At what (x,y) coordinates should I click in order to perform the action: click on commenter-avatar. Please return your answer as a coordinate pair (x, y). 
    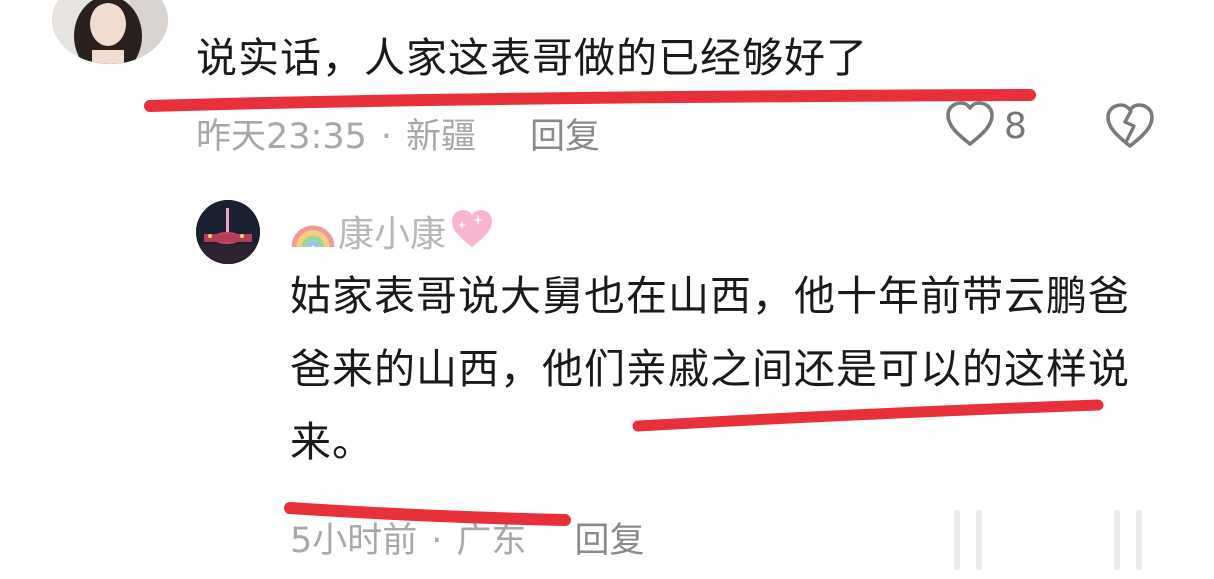
    Looking at the image, I should click on (110, 32).